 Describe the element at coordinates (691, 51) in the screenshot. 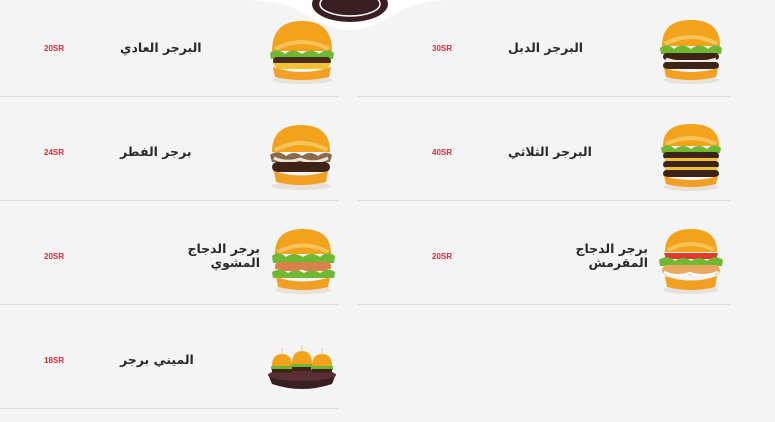

I see `burger-double-icon` at that location.